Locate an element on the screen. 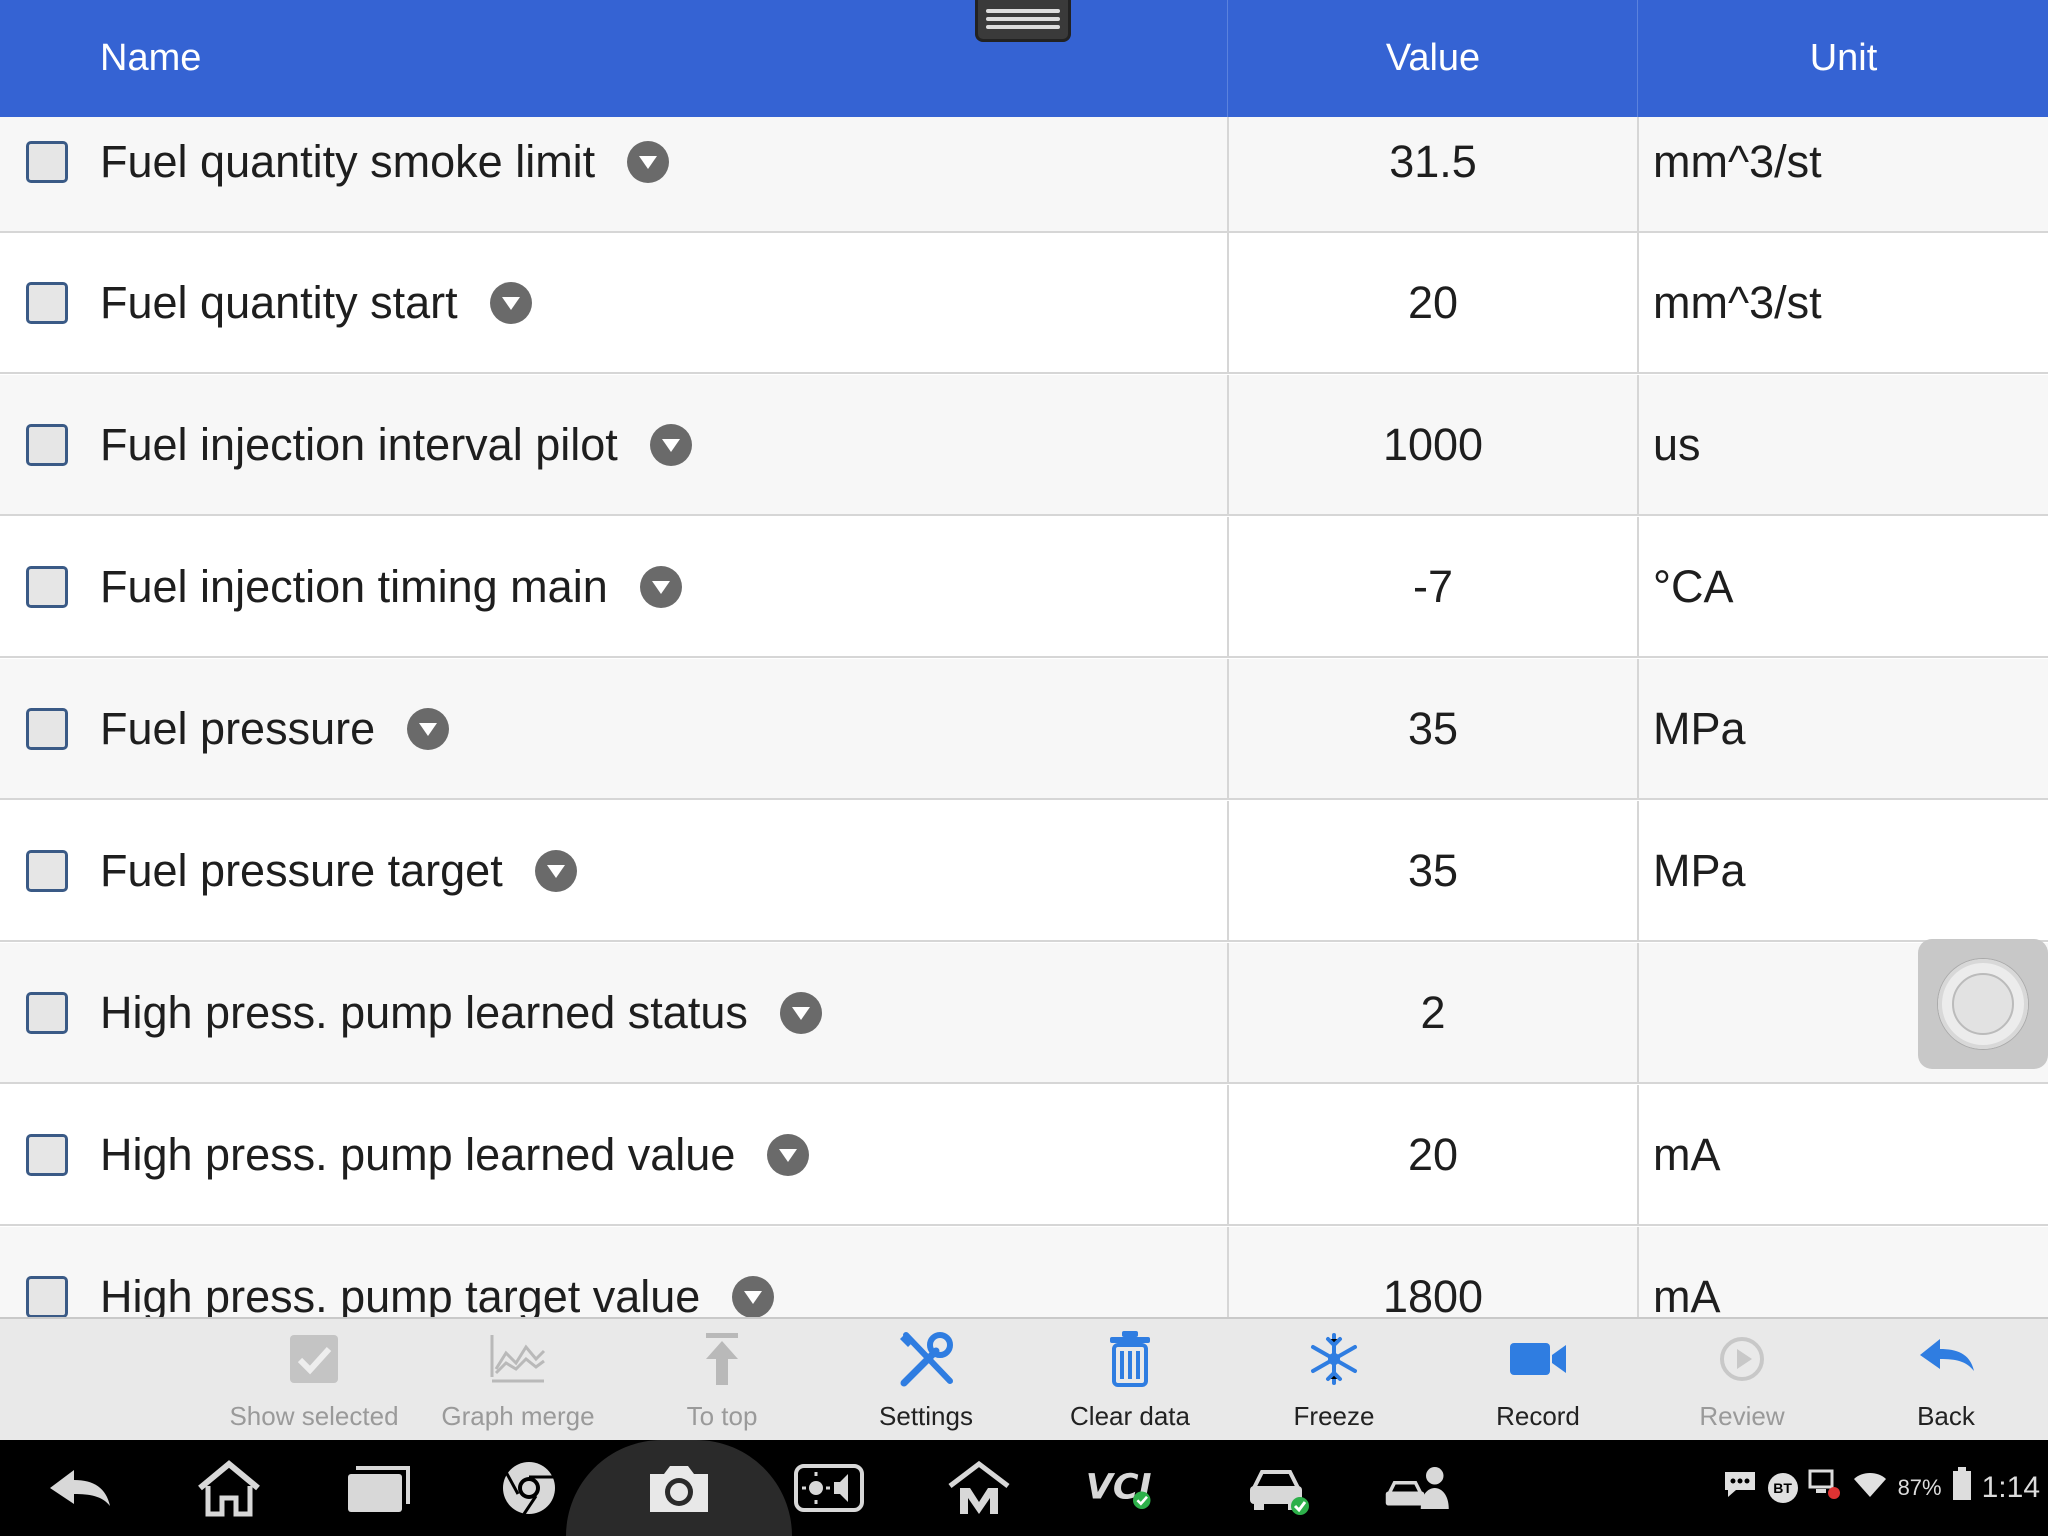 Image resolution: width=2048 pixels, height=1536 pixels. bluetooth-icon: BT is located at coordinates (1782, 1488).